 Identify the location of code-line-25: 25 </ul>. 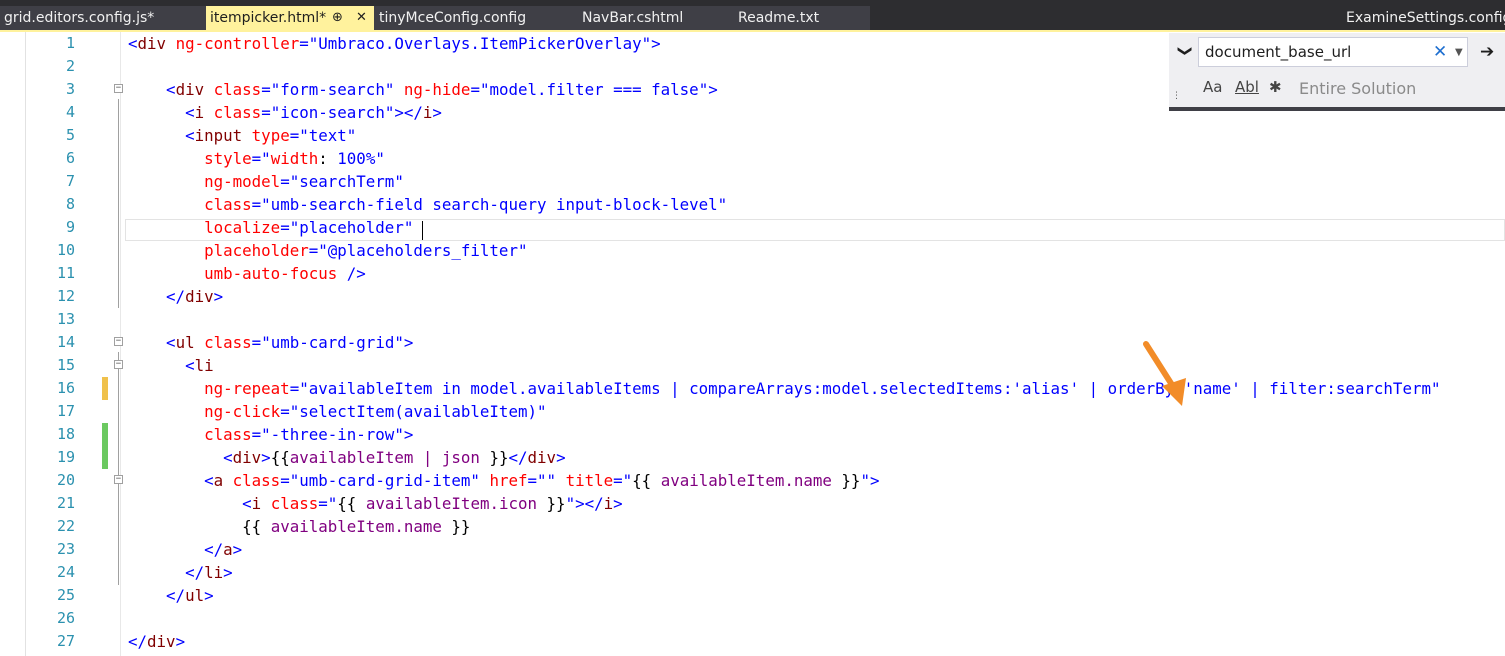
(752, 595).